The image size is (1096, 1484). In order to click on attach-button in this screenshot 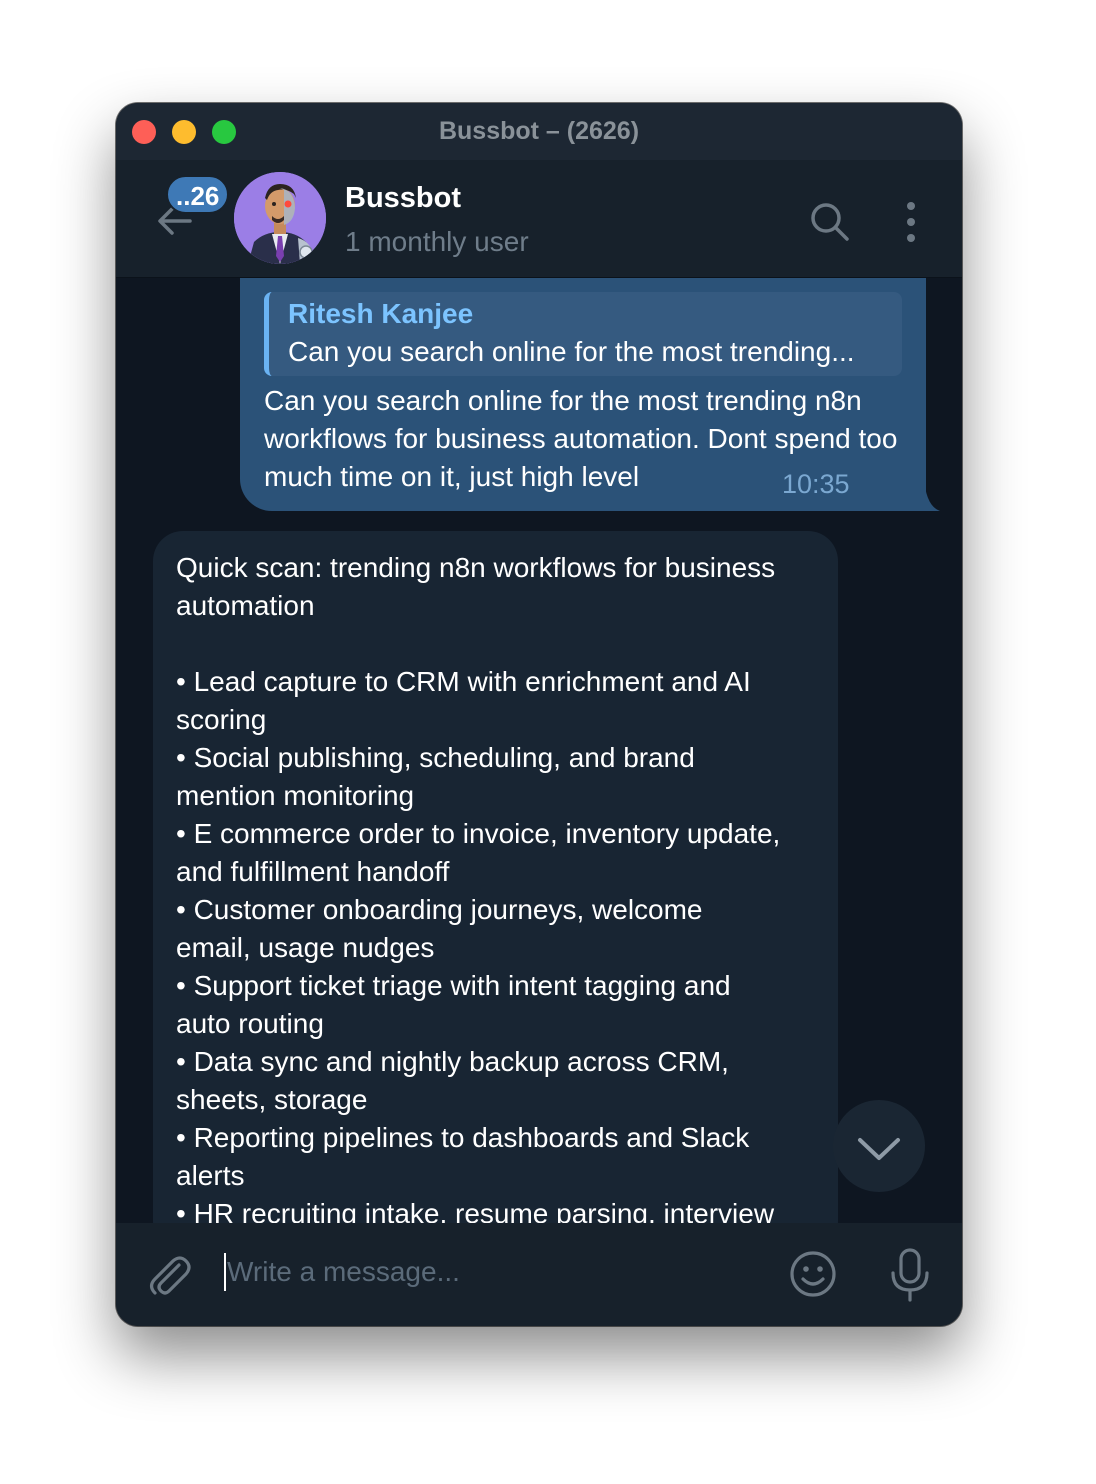, I will do `click(169, 1275)`.